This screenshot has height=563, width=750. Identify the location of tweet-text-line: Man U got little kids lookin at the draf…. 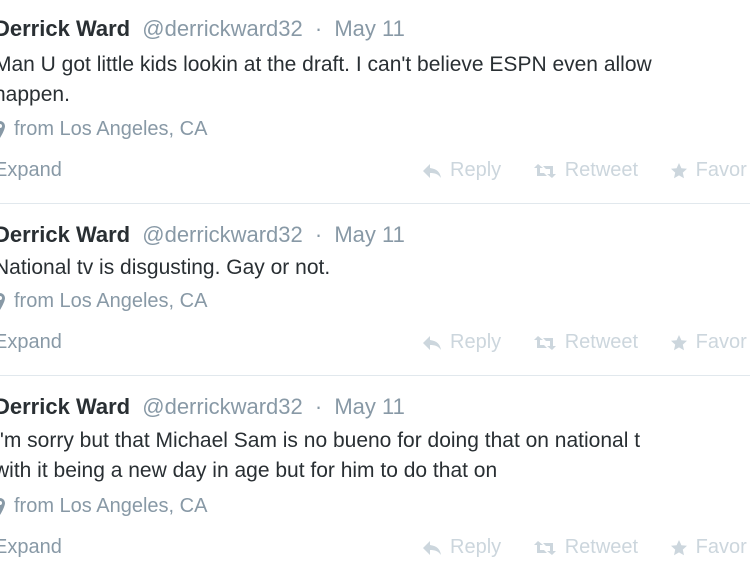
(326, 64).